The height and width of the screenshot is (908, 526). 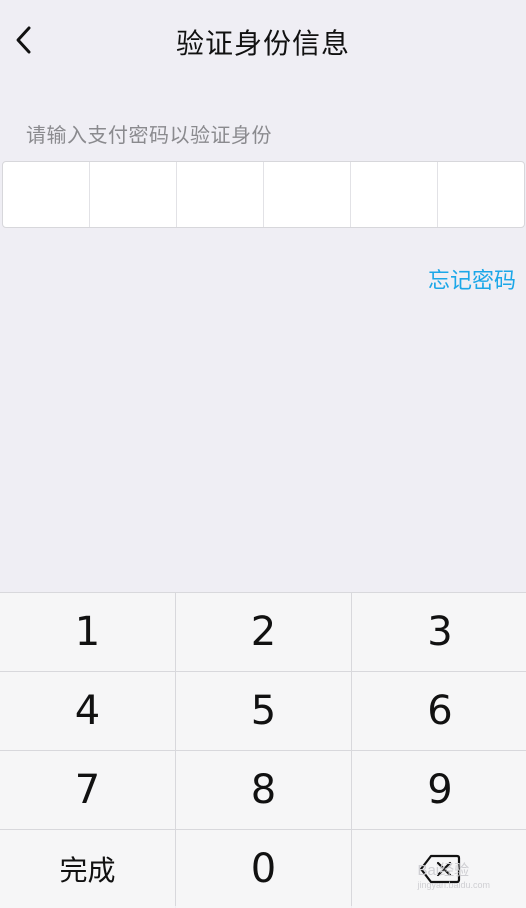 What do you see at coordinates (453, 885) in the screenshot?
I see `watermark-url: jingyan.baidu.com` at bounding box center [453, 885].